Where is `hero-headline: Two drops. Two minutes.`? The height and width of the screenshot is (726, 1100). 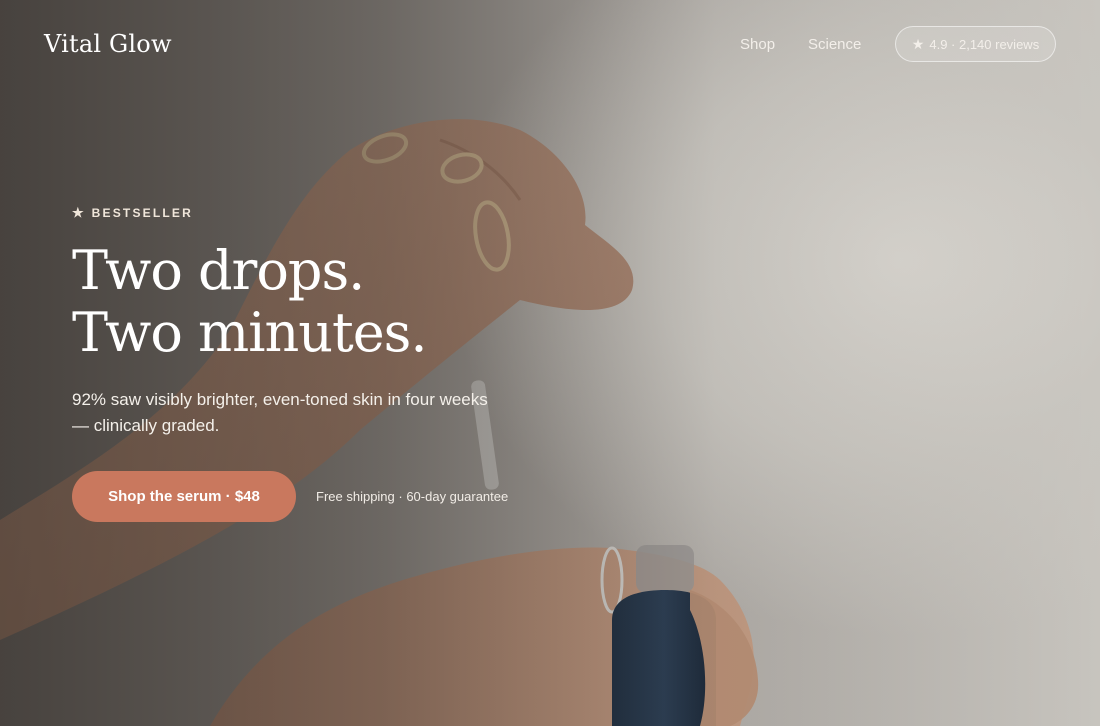
hero-headline: Two drops. Two minutes. is located at coordinates (250, 301).